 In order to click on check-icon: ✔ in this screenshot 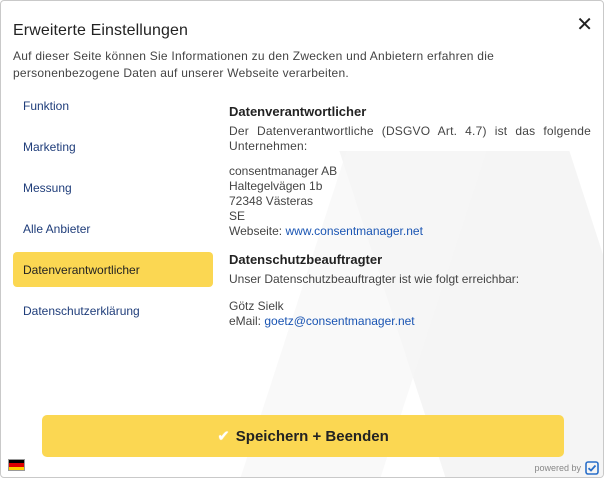, I will do `click(223, 436)`.